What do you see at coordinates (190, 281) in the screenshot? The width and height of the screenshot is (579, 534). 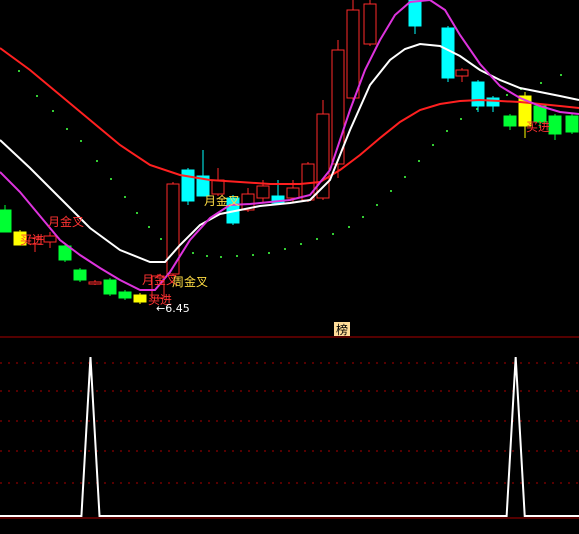 I see `signal-label: 周金叉` at bounding box center [190, 281].